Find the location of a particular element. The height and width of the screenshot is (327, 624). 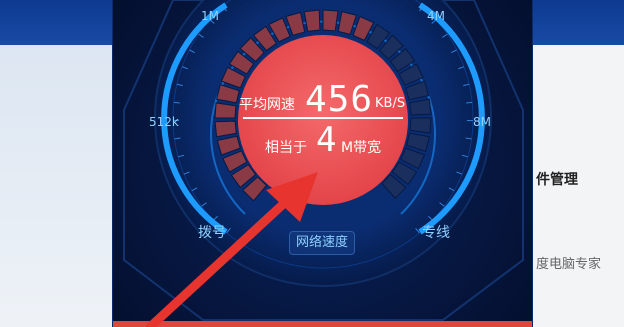

right-menu-label-software: 件管理 is located at coordinates (557, 179).